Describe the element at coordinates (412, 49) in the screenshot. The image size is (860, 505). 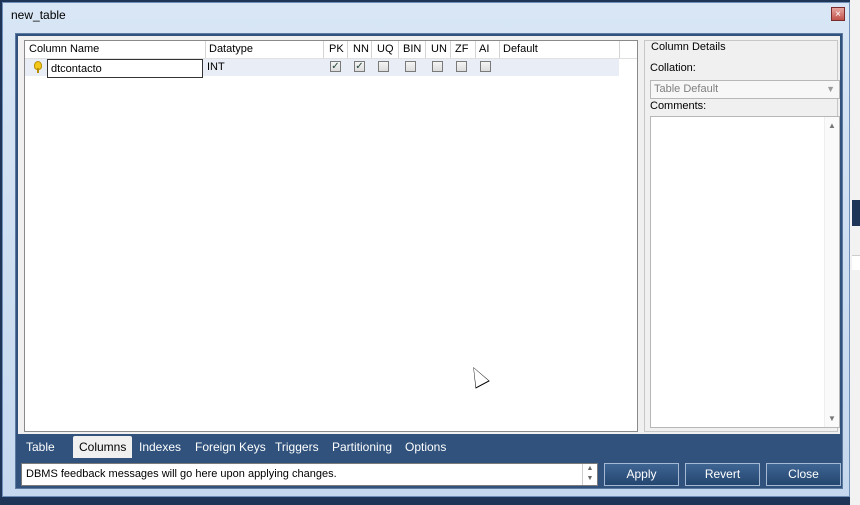
I see `header-bin: BIN` at that location.